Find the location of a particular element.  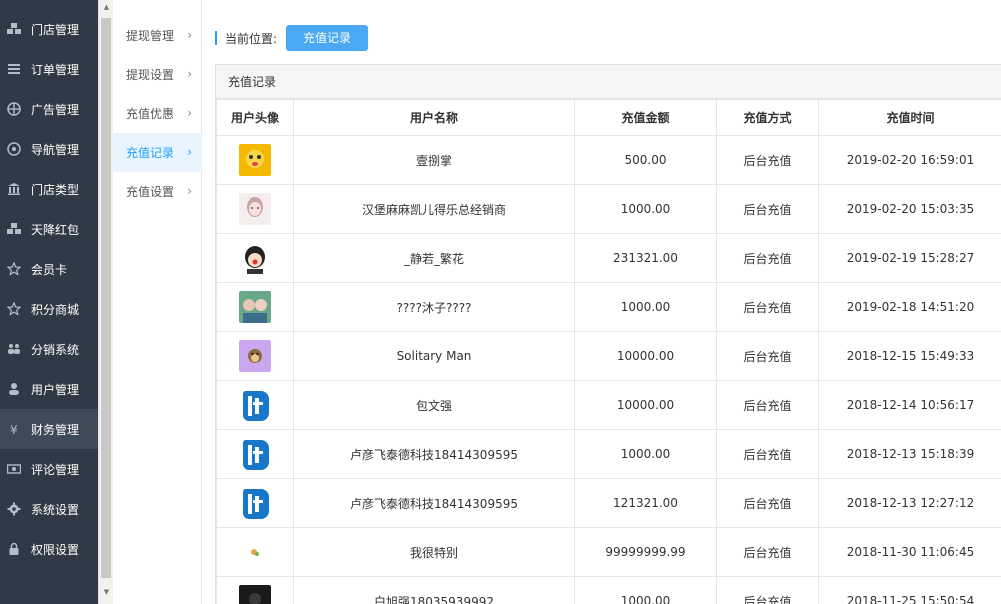

submenu-item-label: 提现设置 is located at coordinates (150, 75).